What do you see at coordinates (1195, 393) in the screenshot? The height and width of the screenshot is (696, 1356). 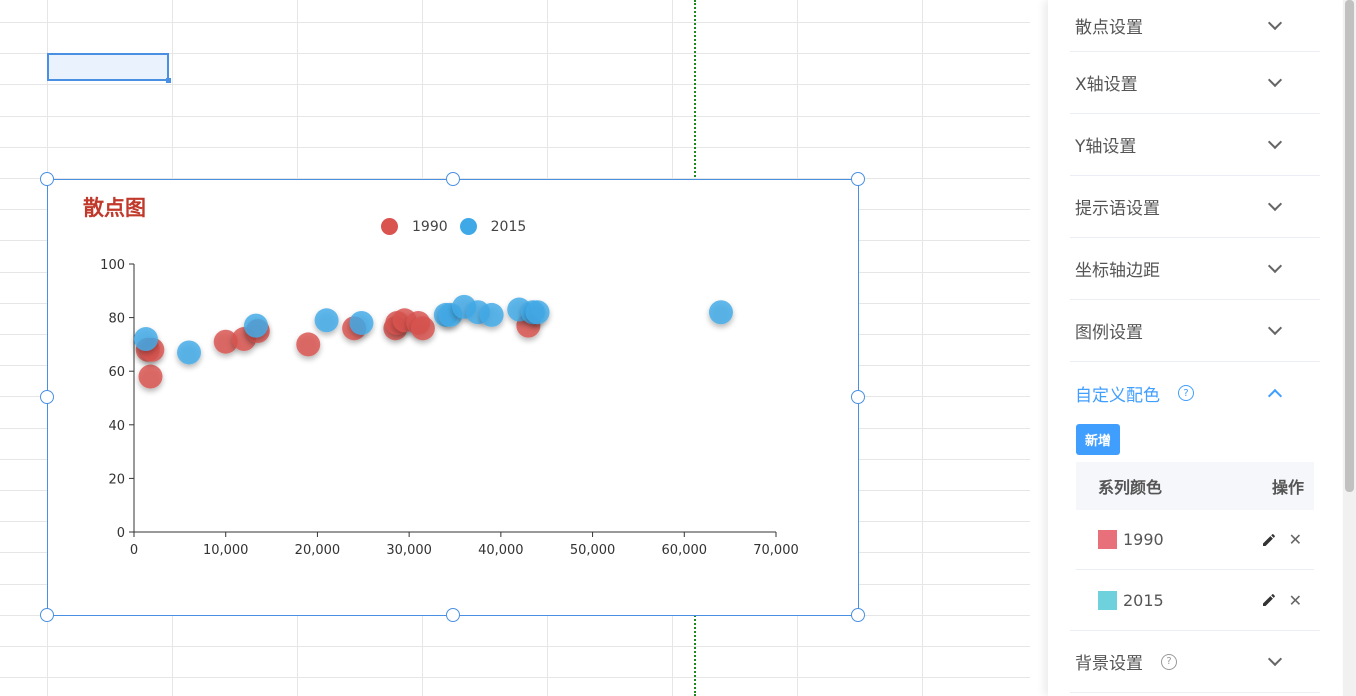 I see `section-custom-color: 自定义配色 ?` at bounding box center [1195, 393].